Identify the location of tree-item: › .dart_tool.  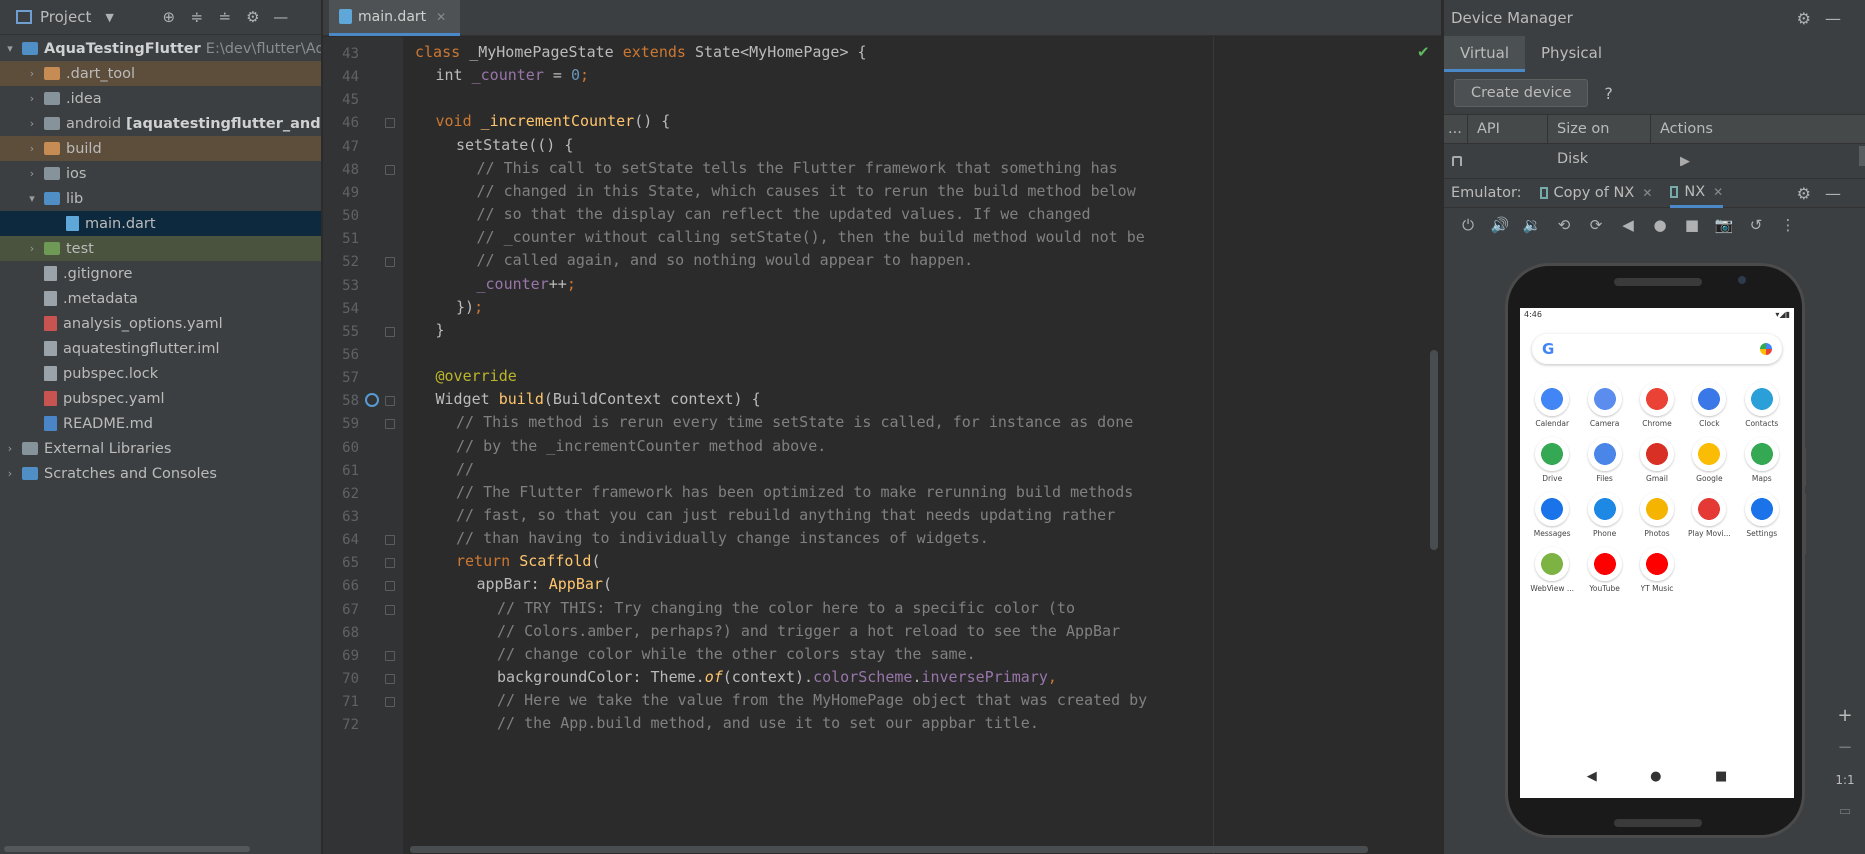
(160, 73).